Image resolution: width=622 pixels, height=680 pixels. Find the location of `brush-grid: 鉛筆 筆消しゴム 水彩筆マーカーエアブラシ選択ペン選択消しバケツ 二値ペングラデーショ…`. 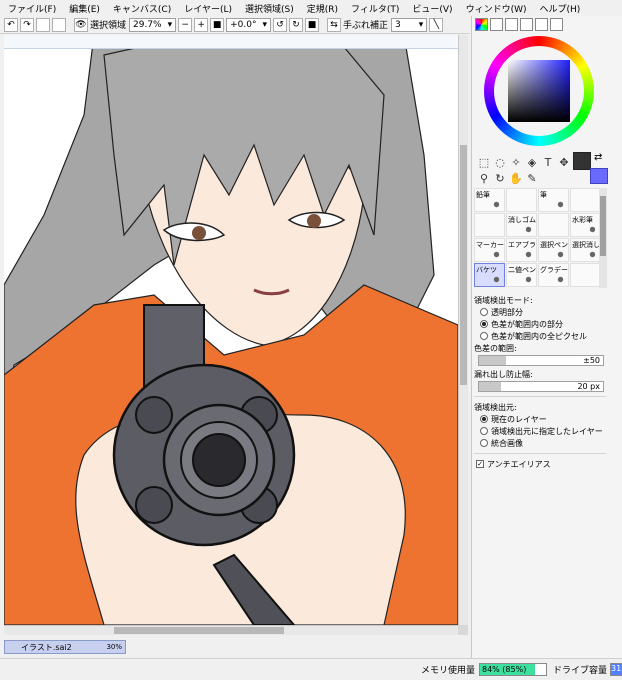

brush-grid: 鉛筆 筆消しゴム 水彩筆マーカーエアブラシ選択ペン選択消しバケツ 二値ペングラデーショ… is located at coordinates (543, 239).